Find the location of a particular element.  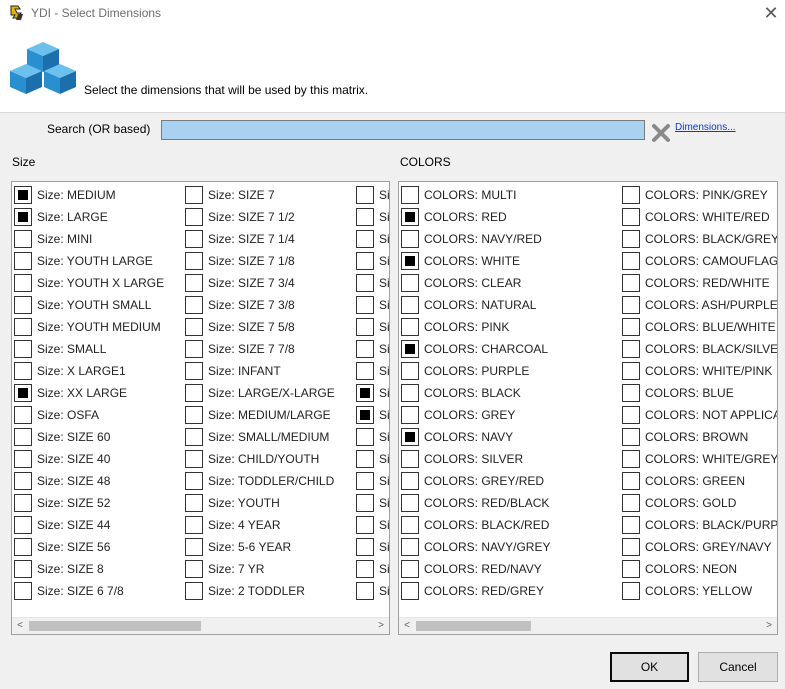

colors-horizontal-scrollbar: < > is located at coordinates (588, 625).